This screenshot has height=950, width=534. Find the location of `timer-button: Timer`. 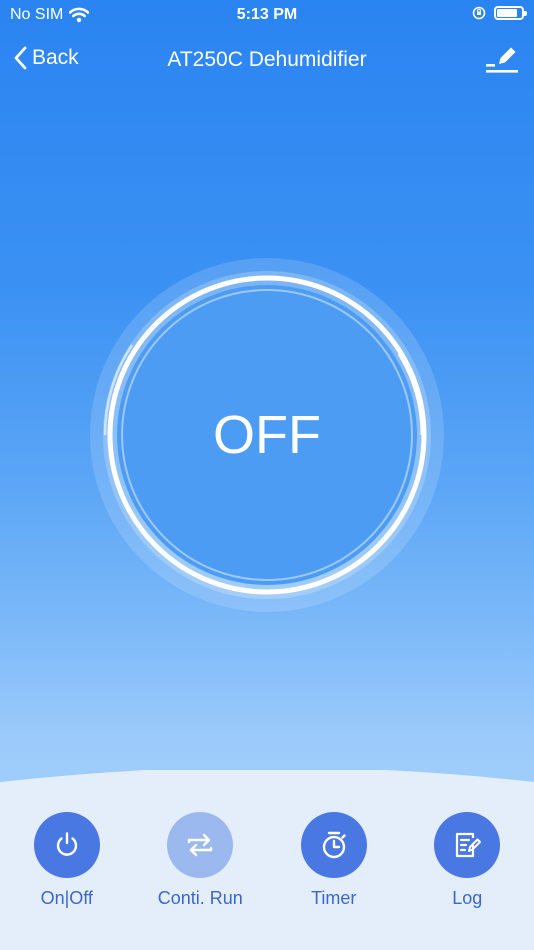

timer-button: Timer is located at coordinates (334, 860).